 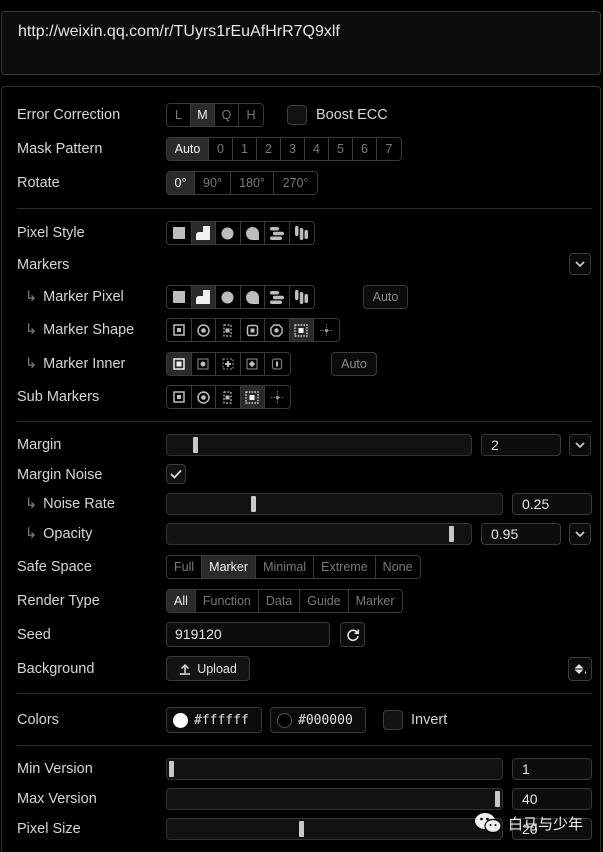 I want to click on square-inner-icon, so click(x=179, y=364).